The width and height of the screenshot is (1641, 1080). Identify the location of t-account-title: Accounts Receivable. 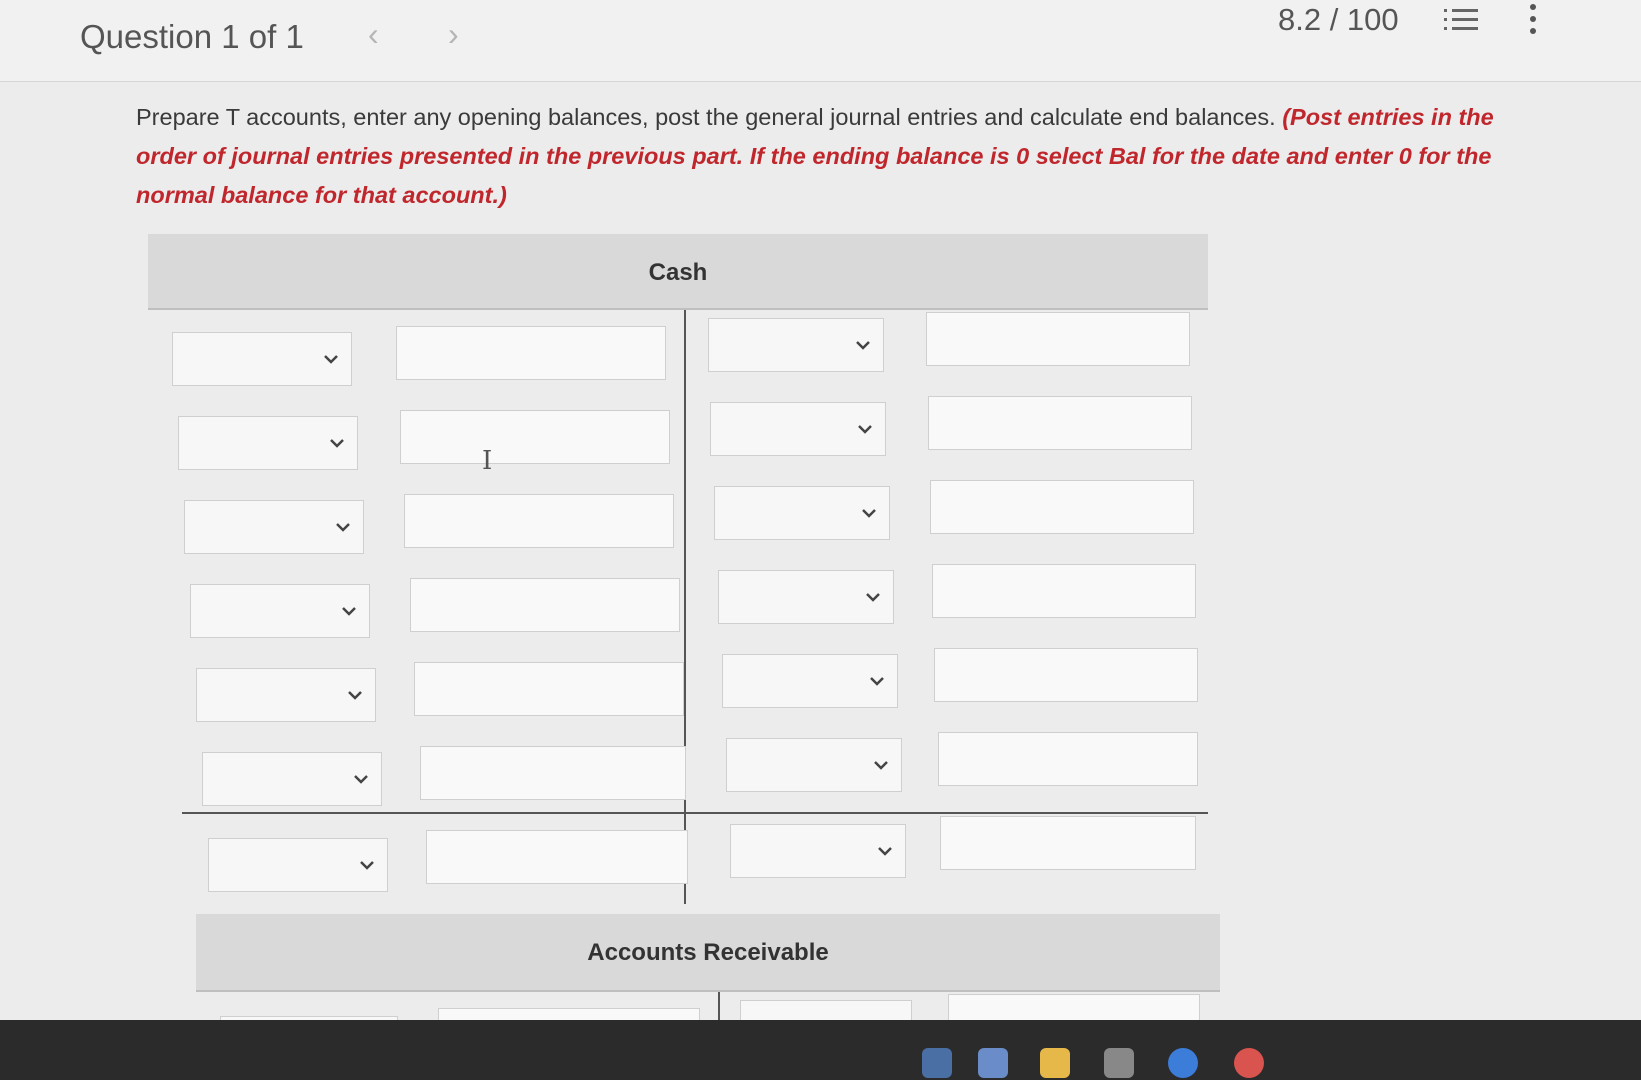
(708, 953).